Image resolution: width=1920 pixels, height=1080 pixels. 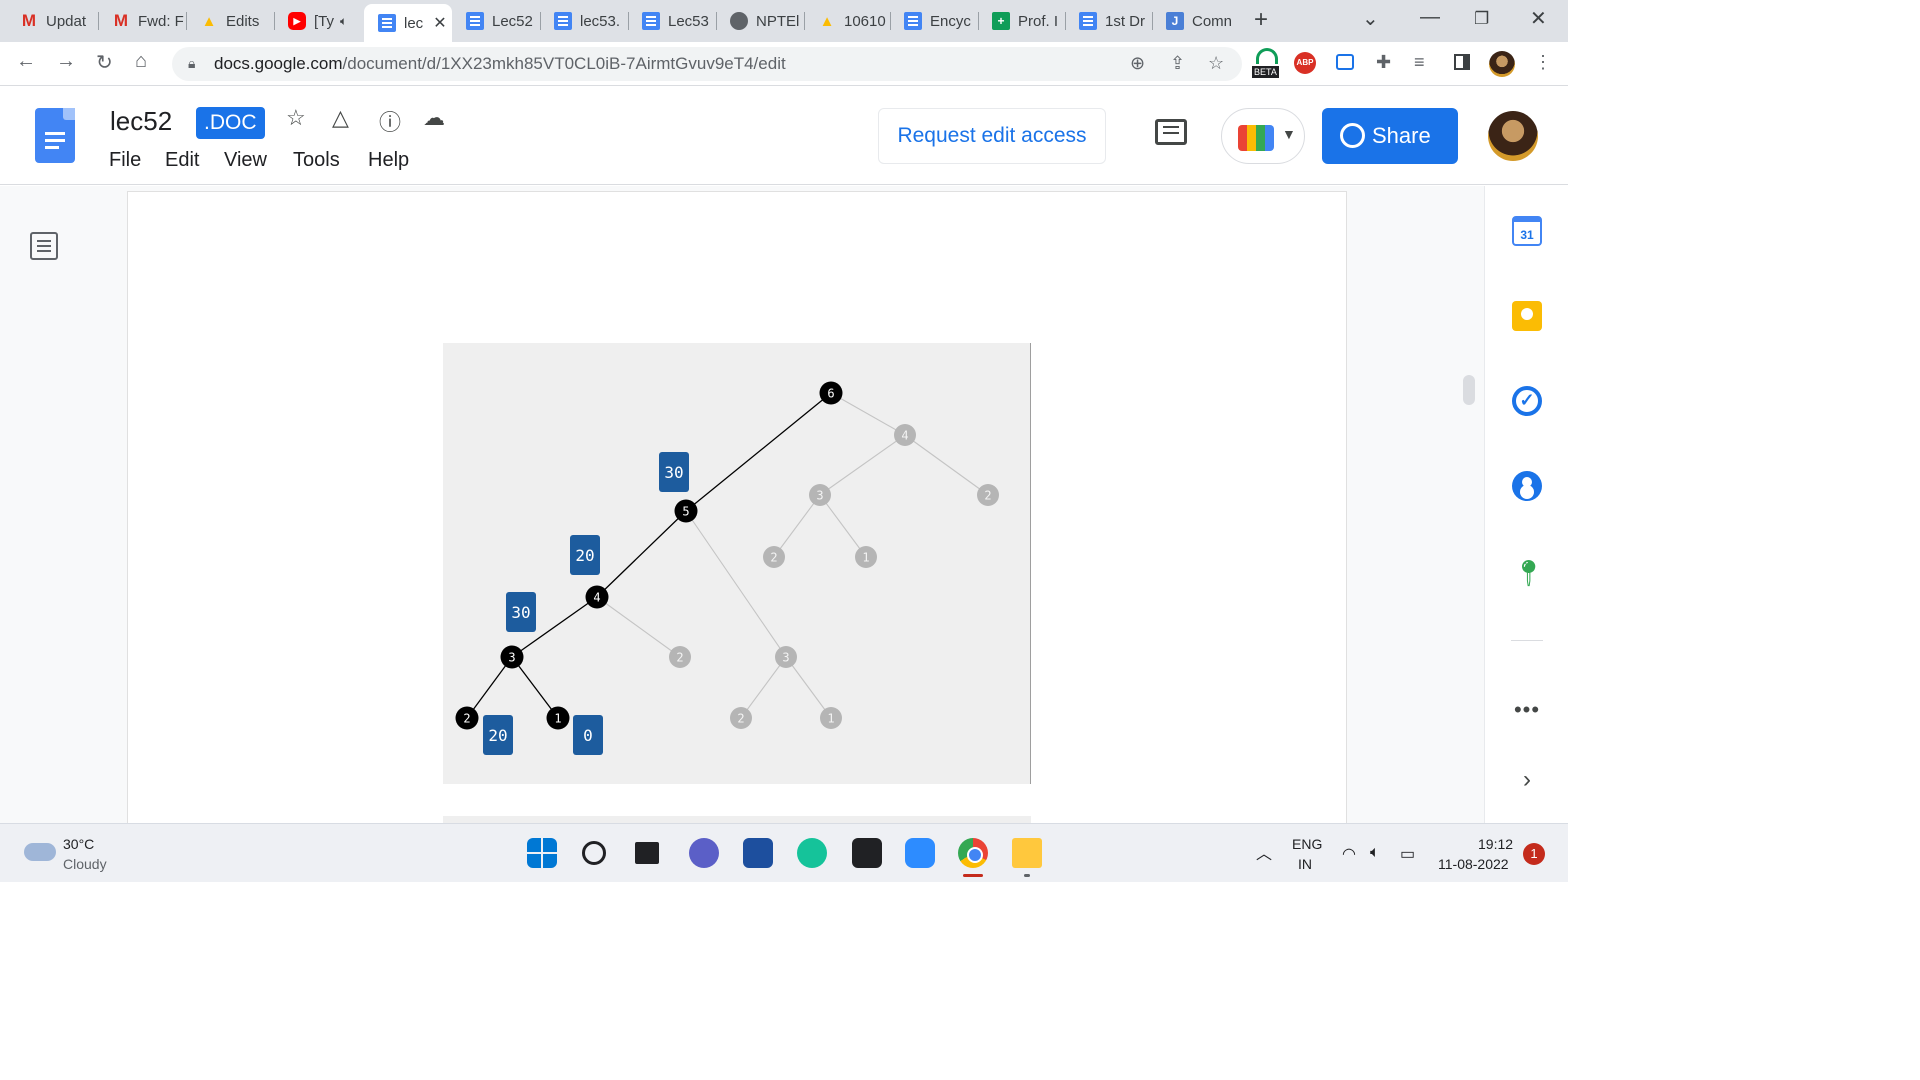 What do you see at coordinates (1108, 21) in the screenshot?
I see `browser-tab: 1st Dr` at bounding box center [1108, 21].